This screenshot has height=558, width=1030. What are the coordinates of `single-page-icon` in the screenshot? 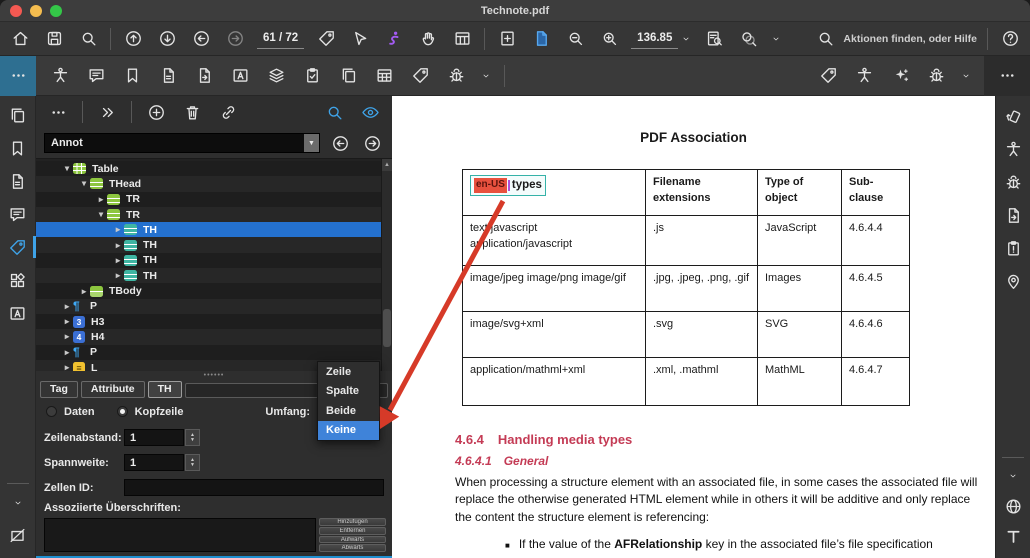 It's located at (541, 39).